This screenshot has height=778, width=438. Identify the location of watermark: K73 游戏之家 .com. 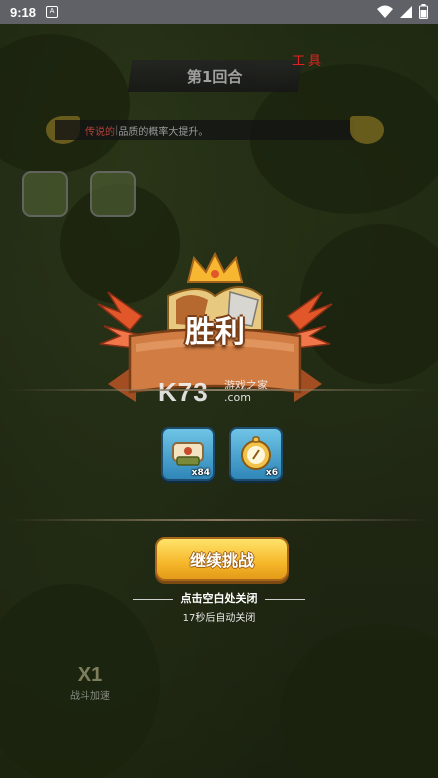
(213, 392).